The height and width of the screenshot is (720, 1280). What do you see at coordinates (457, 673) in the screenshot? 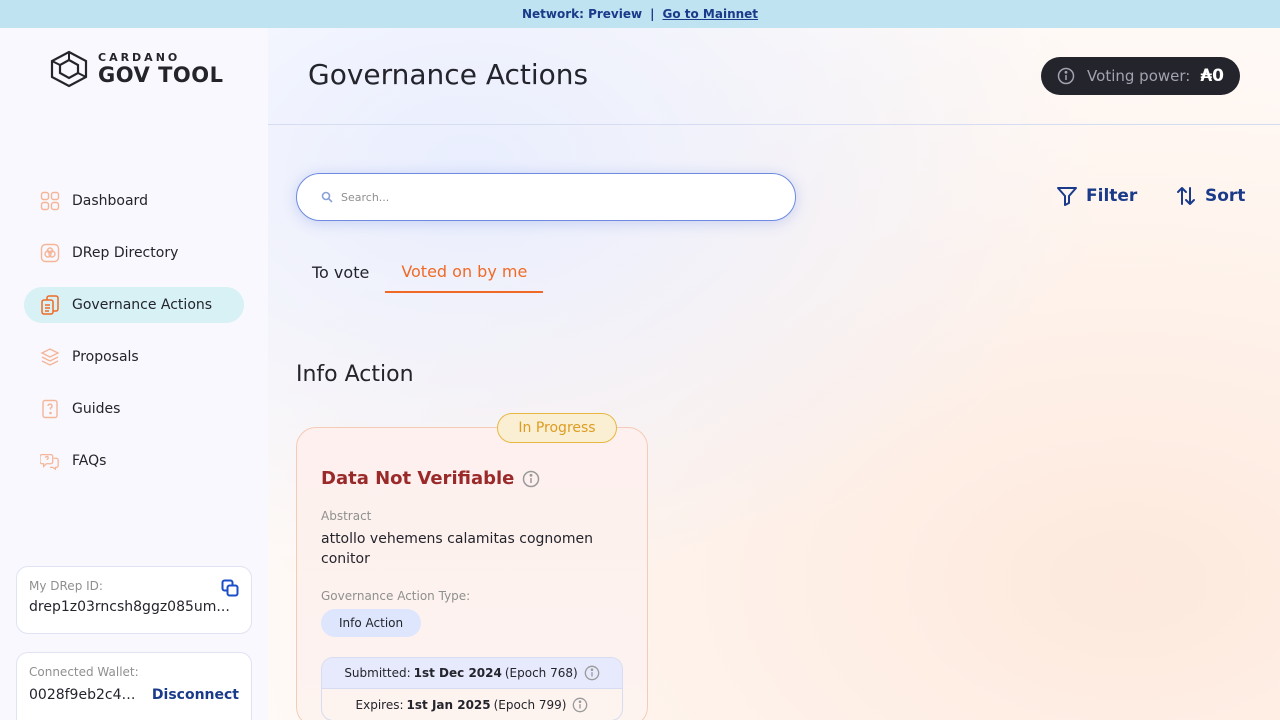
I see `submitted-date: 1st Dec 2024` at bounding box center [457, 673].